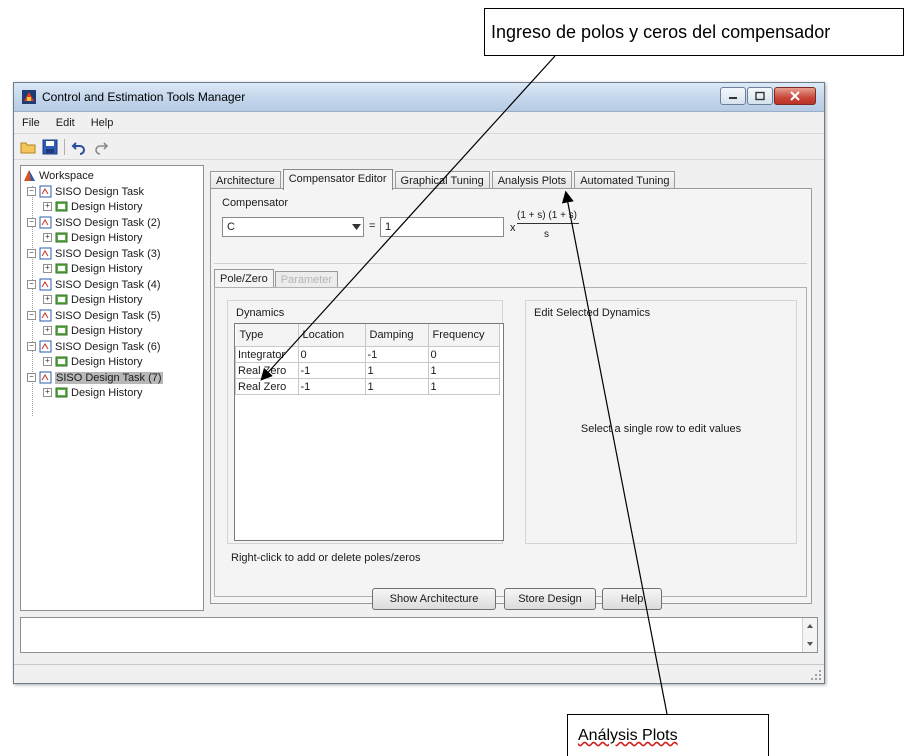  I want to click on fraction-bar, so click(548, 223).